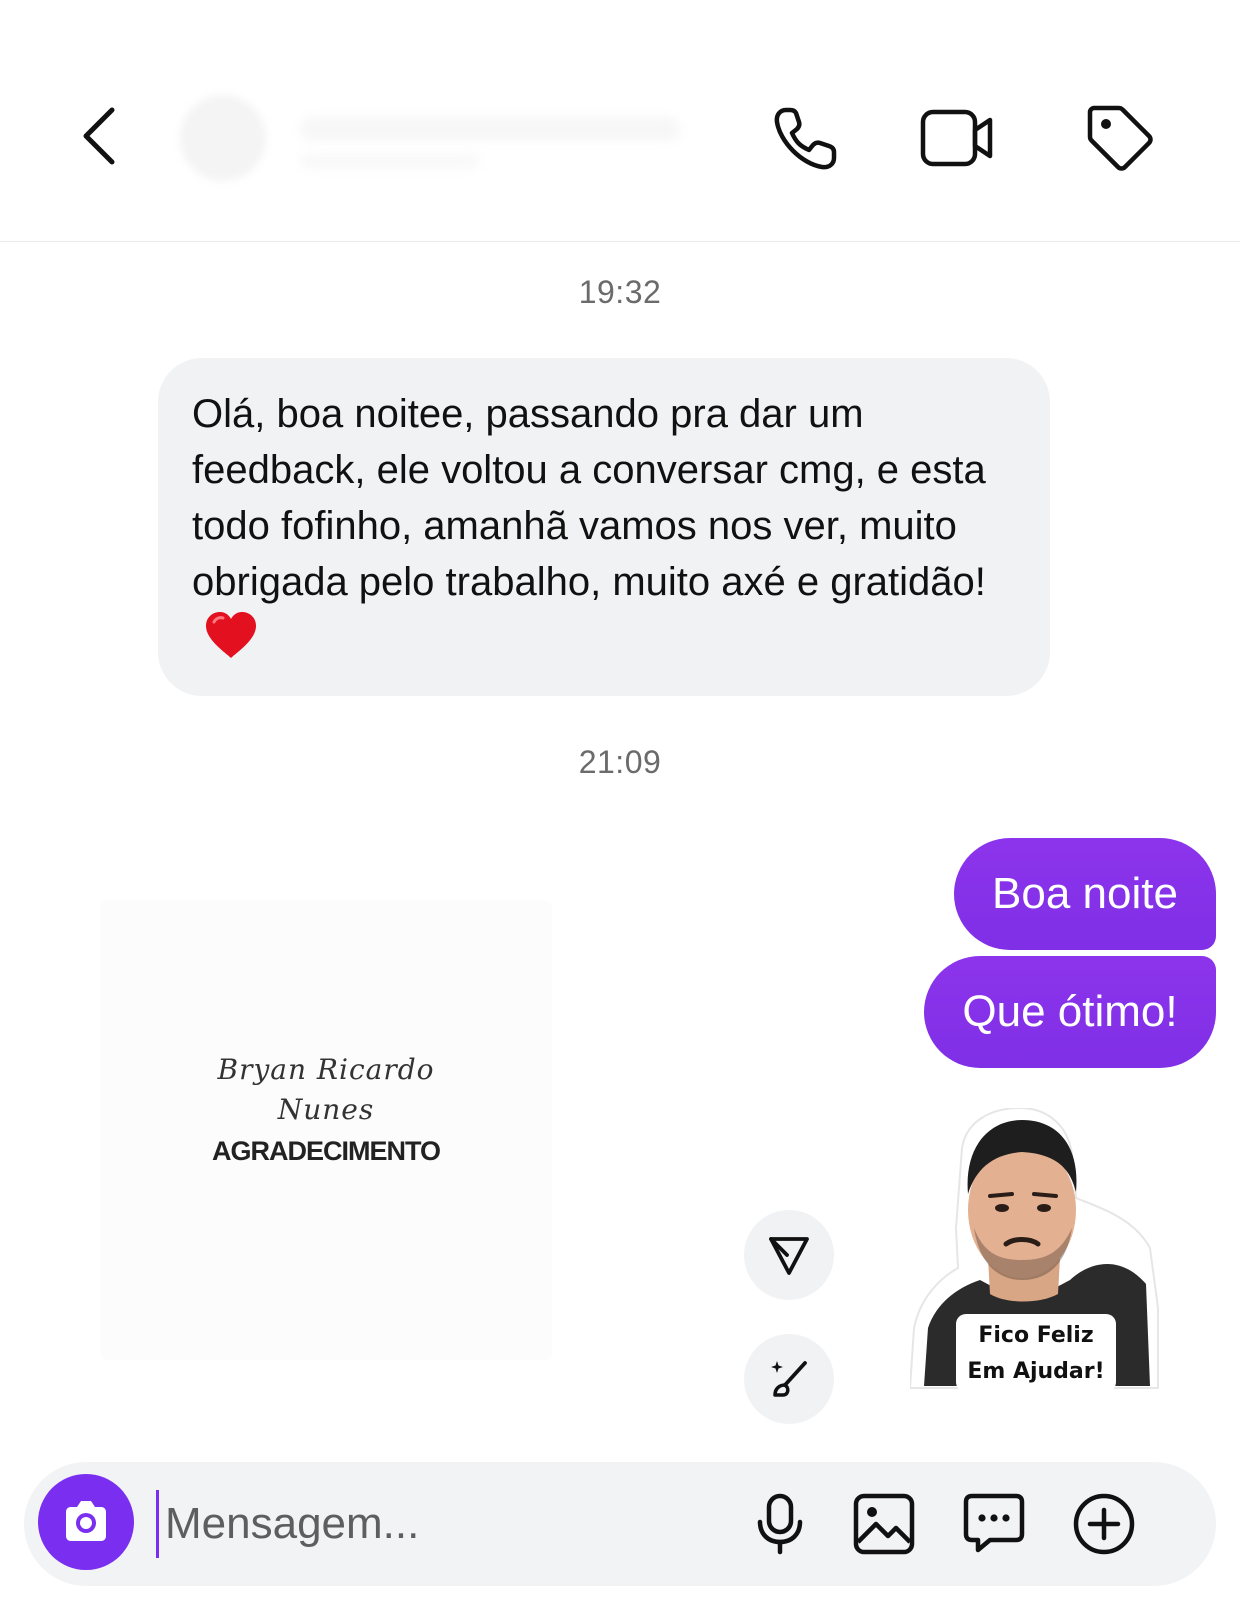 Image resolution: width=1240 pixels, height=1600 pixels. I want to click on plus-icon, so click(1104, 1524).